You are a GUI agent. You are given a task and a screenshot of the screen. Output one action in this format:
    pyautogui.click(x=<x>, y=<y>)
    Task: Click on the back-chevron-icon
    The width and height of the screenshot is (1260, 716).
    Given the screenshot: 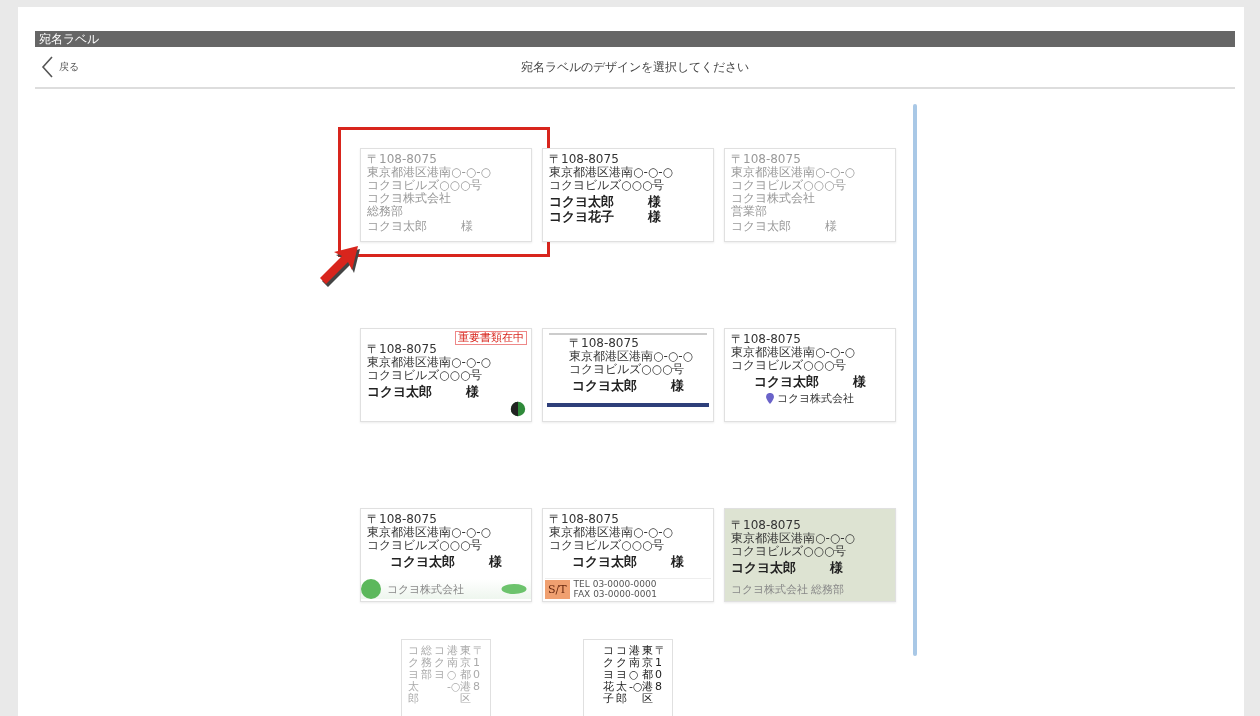 What is the action you would take?
    pyautogui.click(x=47, y=67)
    